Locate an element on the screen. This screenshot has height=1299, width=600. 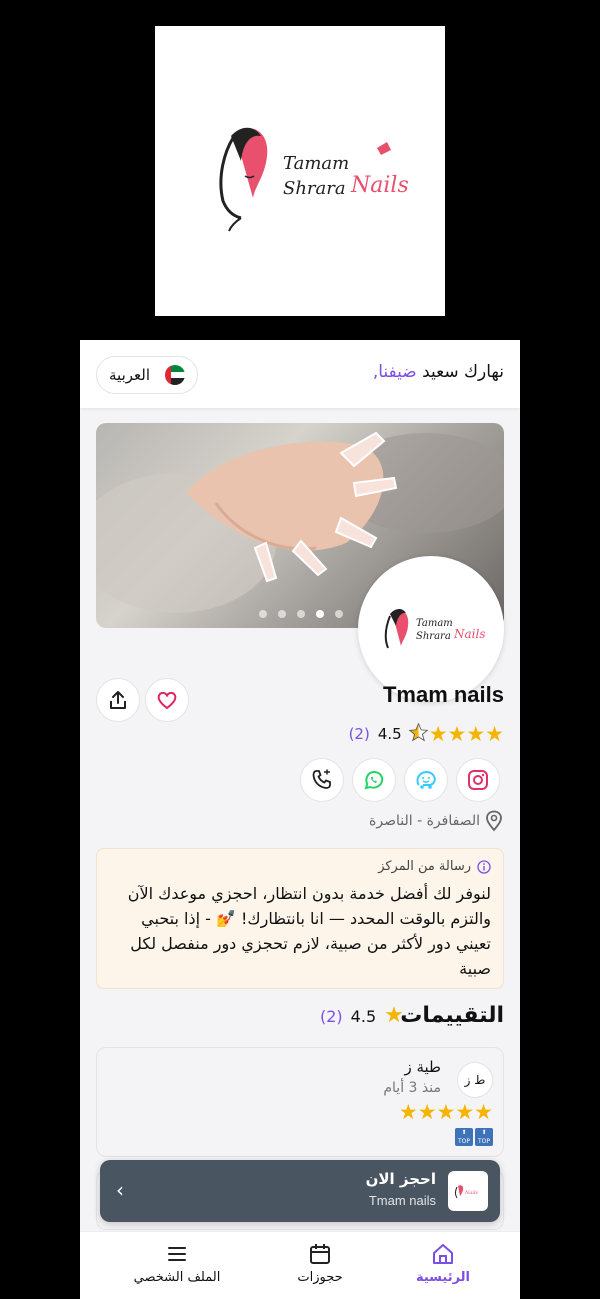
share-icon is located at coordinates (118, 700).